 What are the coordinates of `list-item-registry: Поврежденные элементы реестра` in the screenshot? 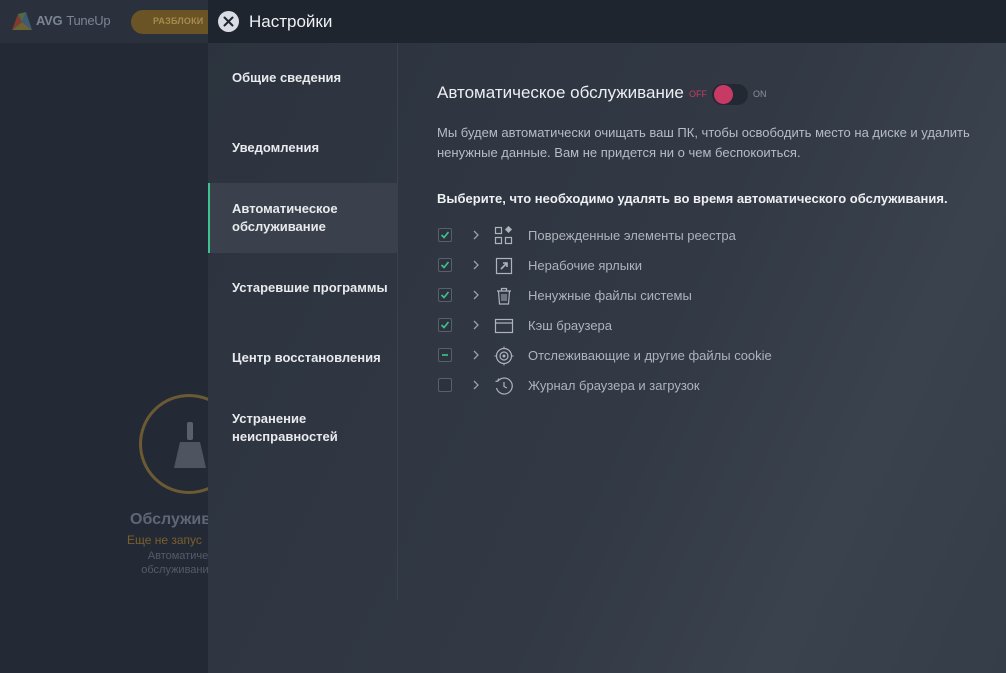 It's located at (717, 236).